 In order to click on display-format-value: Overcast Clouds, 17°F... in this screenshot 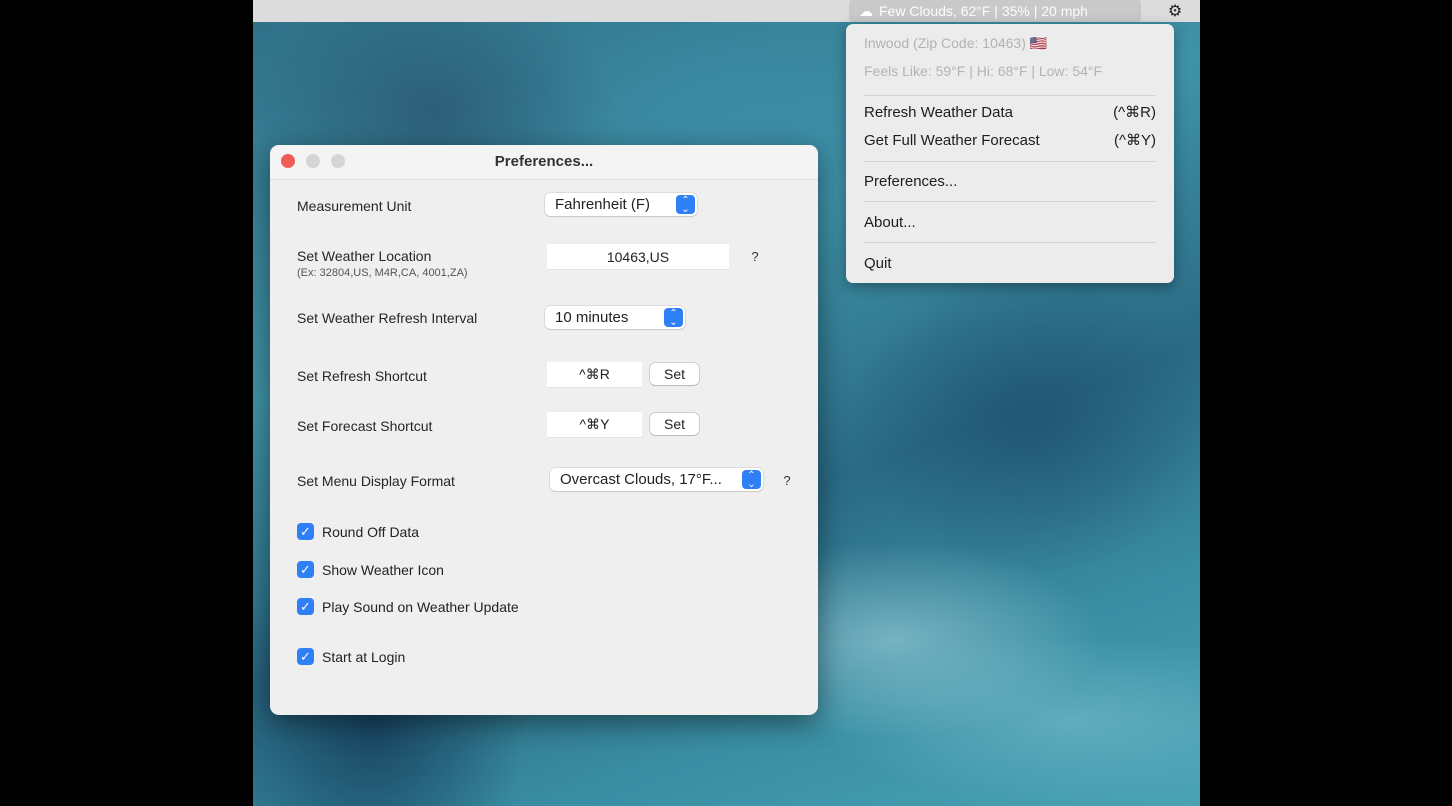, I will do `click(641, 479)`.